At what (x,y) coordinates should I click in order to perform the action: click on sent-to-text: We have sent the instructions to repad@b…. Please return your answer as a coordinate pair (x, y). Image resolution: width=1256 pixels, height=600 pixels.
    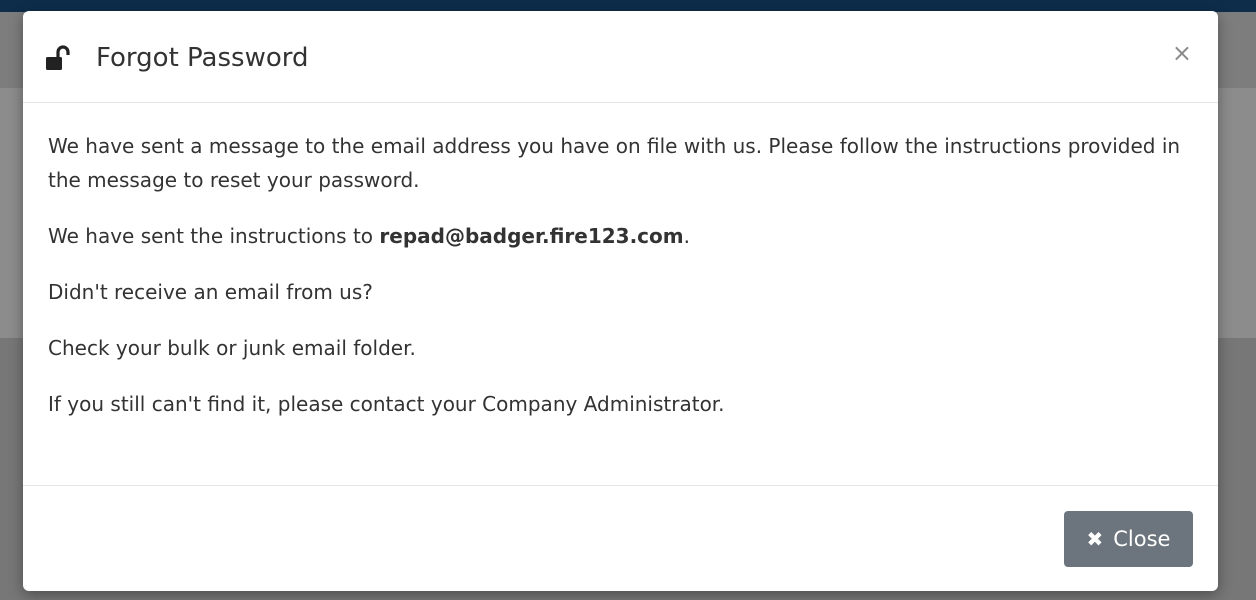
    Looking at the image, I should click on (623, 236).